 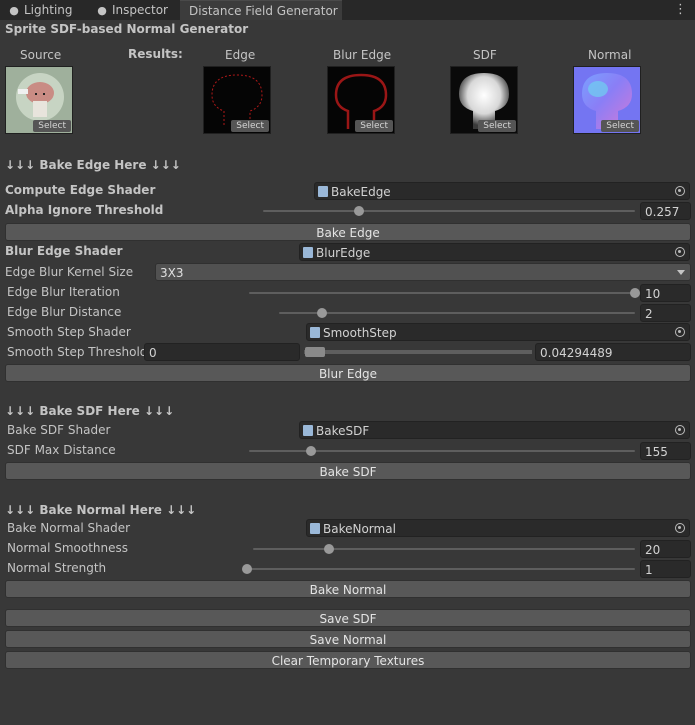 I want to click on smooth-step-threshold-label: Smooth Step Threshold, so click(x=77, y=352).